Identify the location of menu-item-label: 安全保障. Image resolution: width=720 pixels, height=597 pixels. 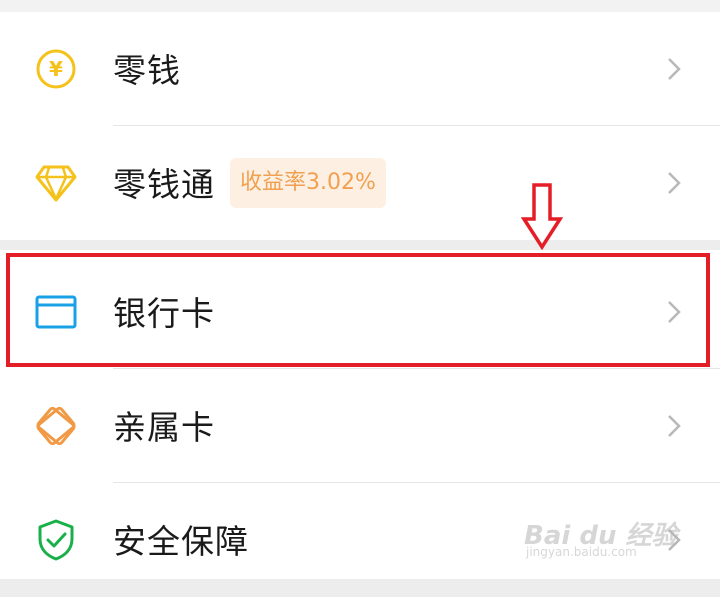
(181, 542).